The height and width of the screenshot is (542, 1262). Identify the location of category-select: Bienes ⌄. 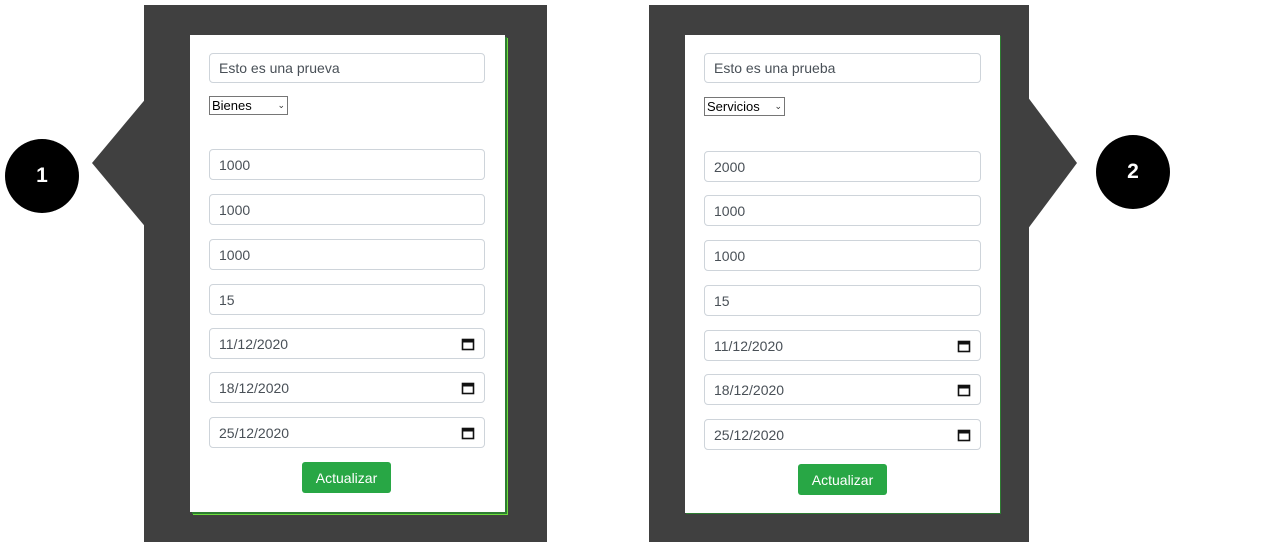
(248, 105).